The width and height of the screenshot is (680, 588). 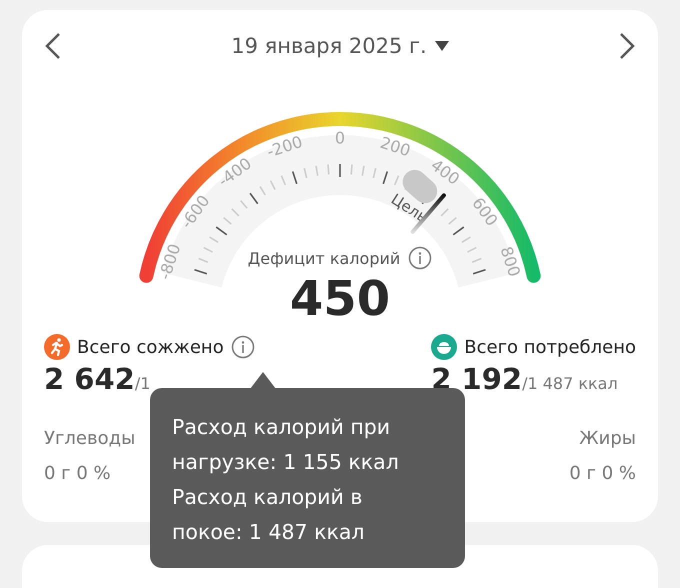 I want to click on burned-target: /1, so click(x=142, y=383).